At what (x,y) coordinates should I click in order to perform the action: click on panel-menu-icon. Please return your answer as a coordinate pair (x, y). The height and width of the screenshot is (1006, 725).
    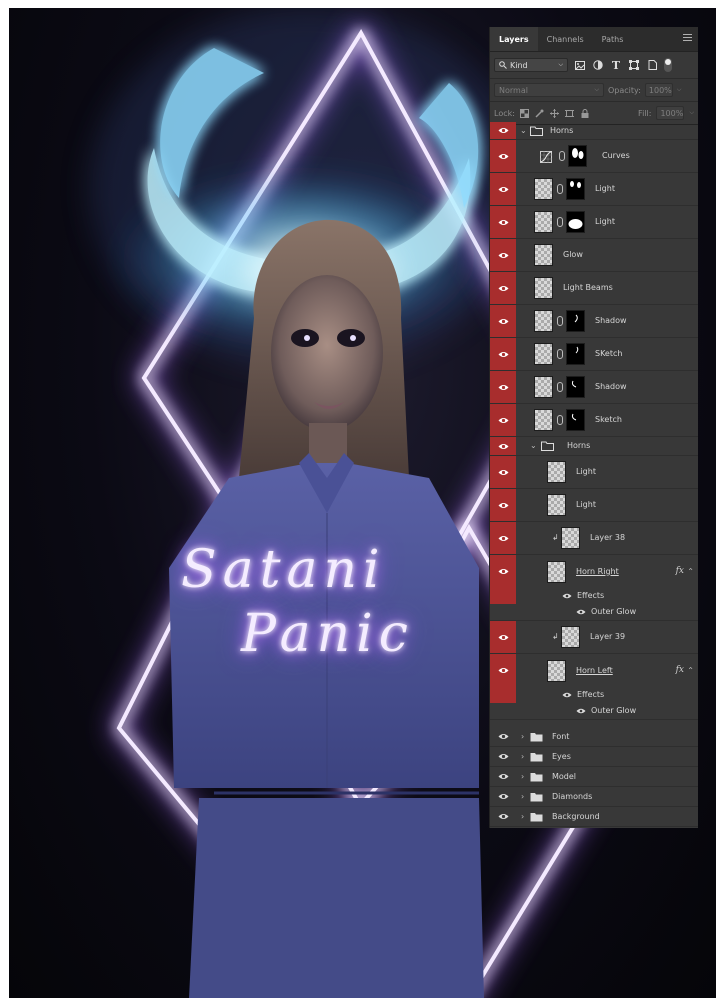
    Looking at the image, I should click on (687, 38).